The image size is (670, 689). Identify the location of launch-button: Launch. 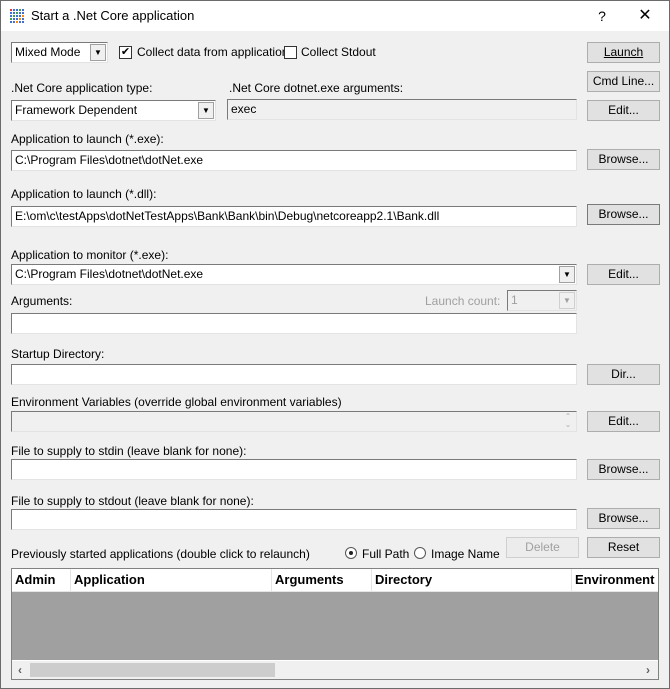
(623, 52).